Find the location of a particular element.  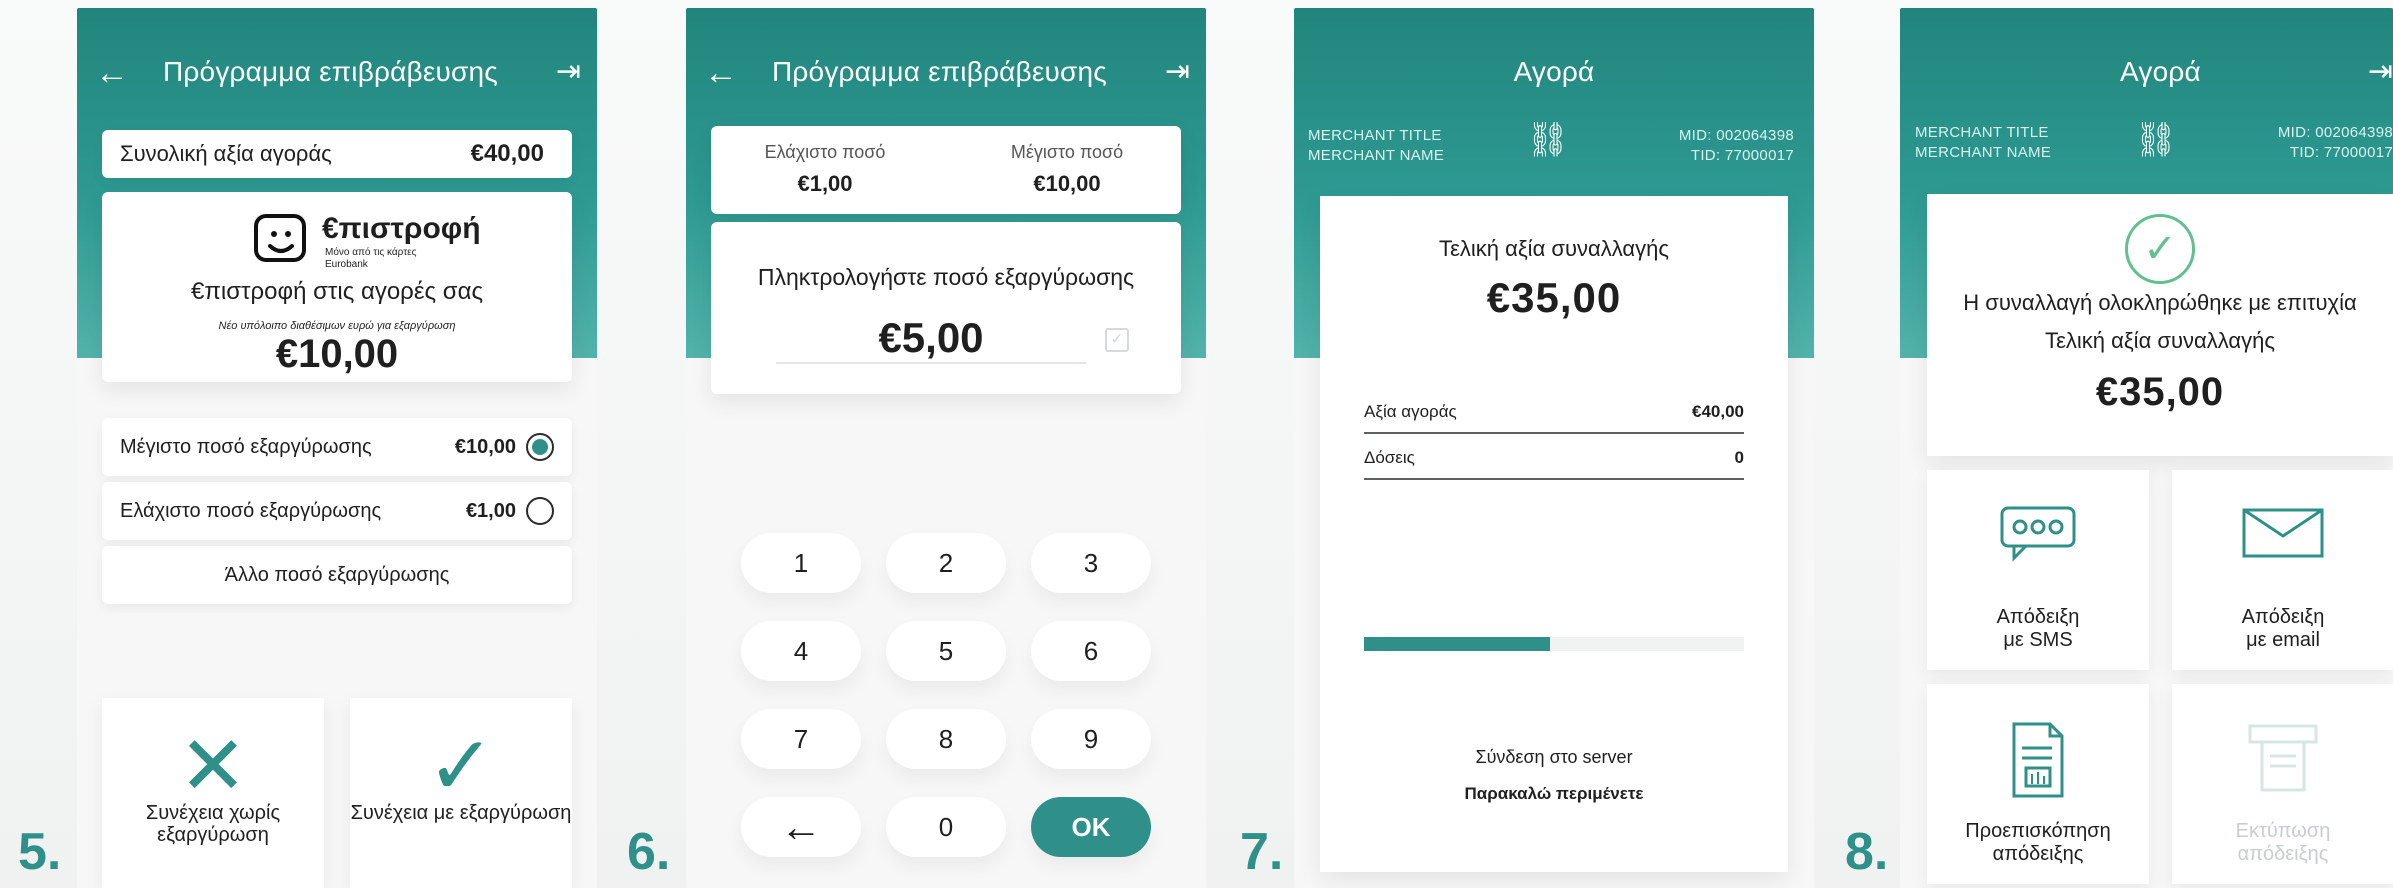

key-0: 0 is located at coordinates (946, 827).